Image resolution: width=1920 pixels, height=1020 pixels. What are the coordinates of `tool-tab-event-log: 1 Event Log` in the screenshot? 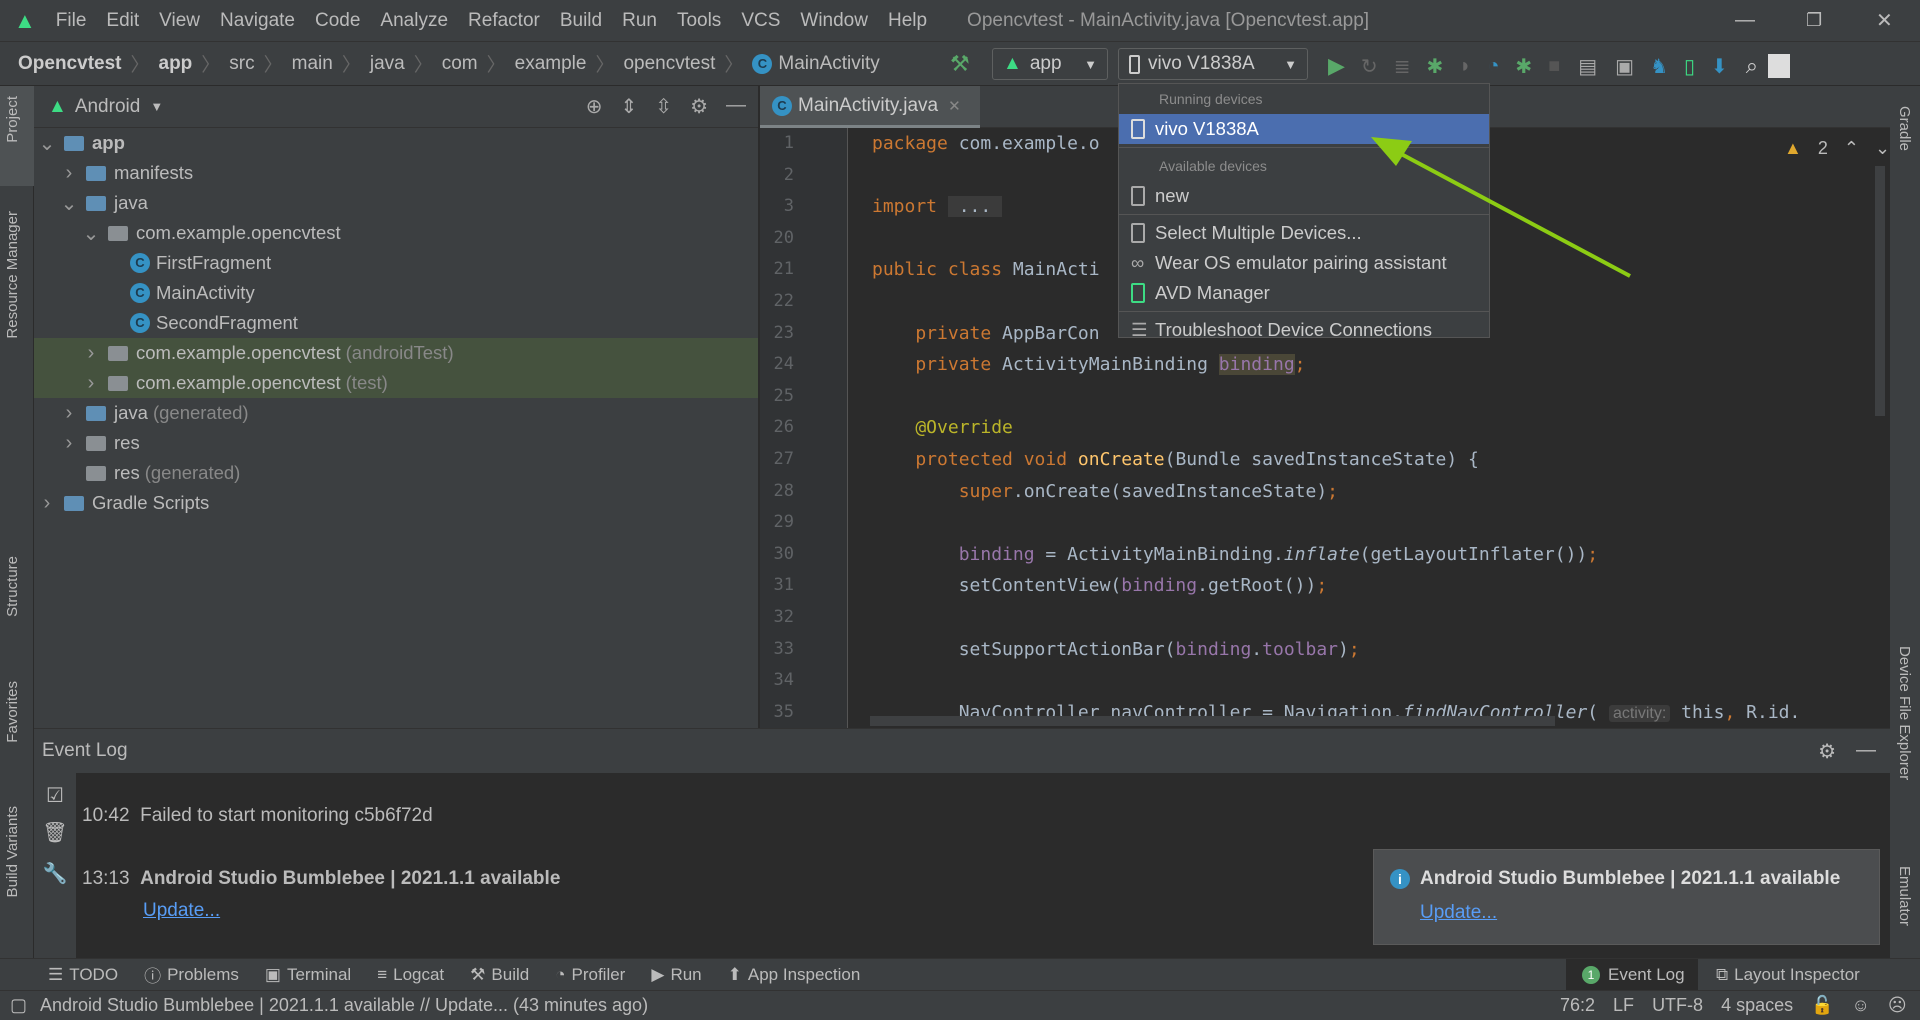 It's located at (1632, 975).